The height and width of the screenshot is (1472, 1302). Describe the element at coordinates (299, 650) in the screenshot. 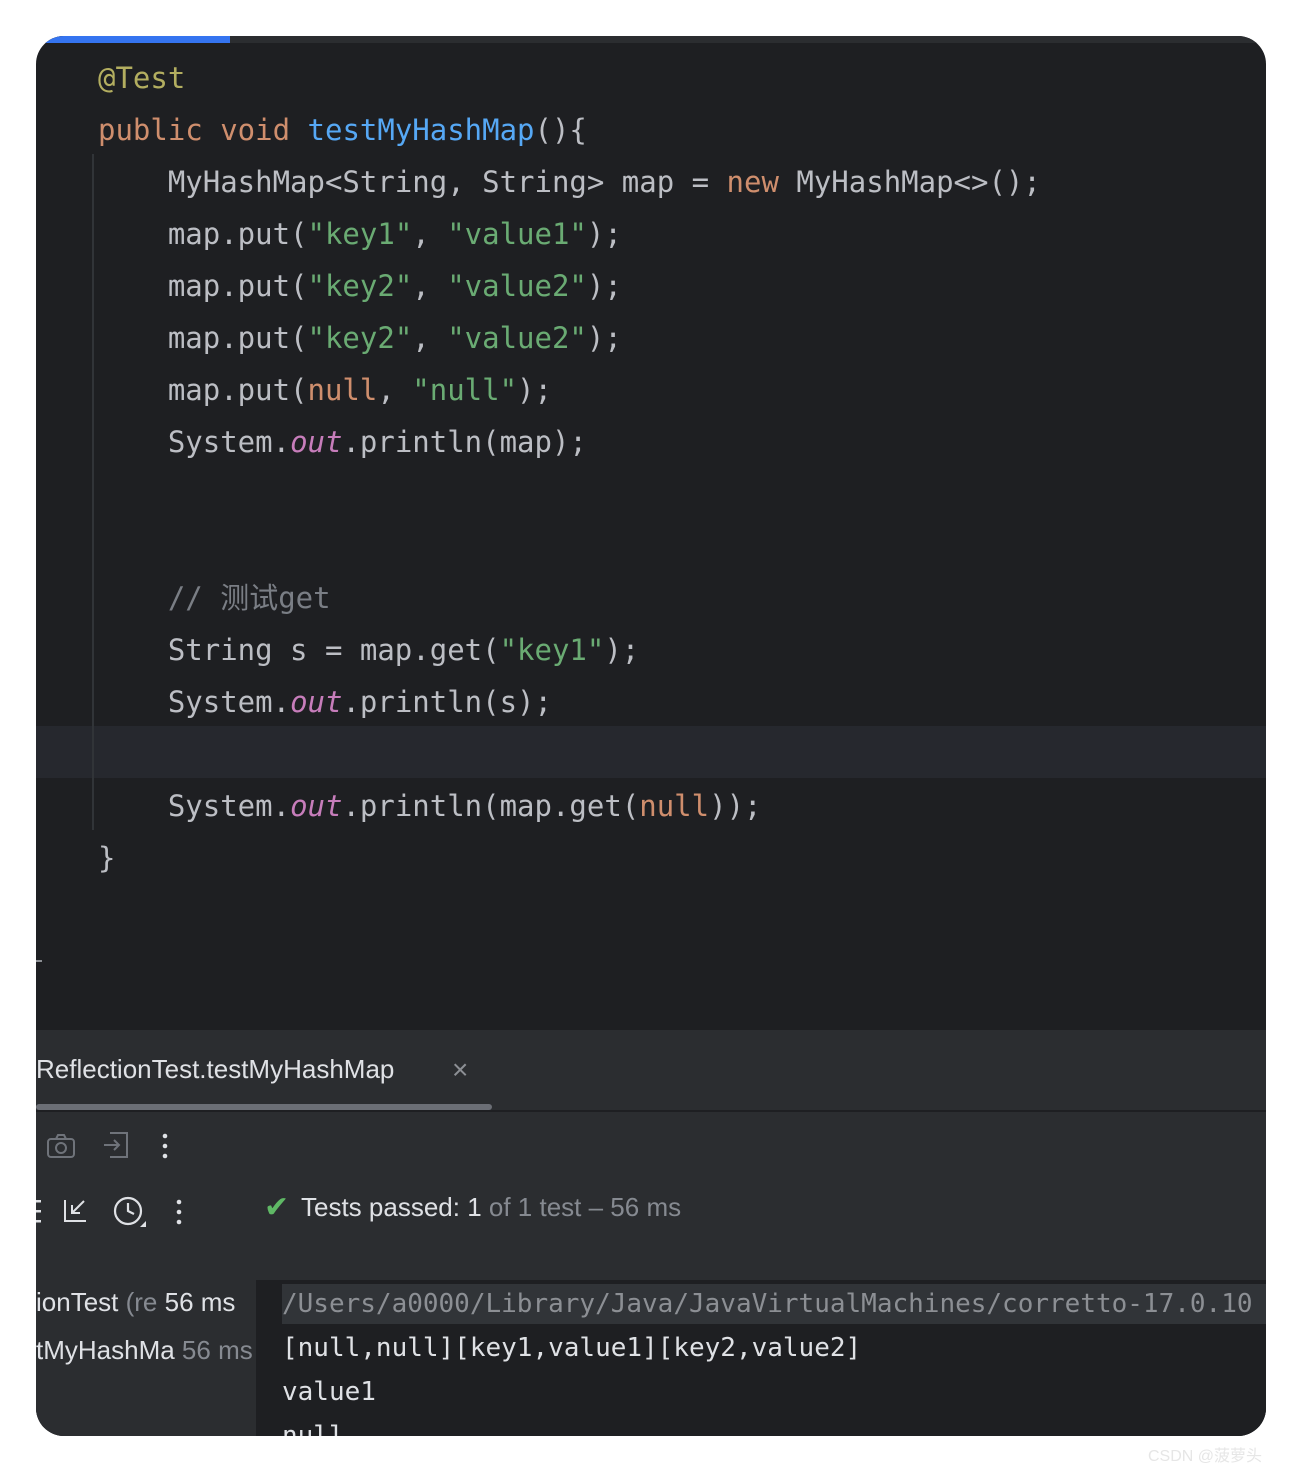

I see `code-token: String s = map.get(` at that location.